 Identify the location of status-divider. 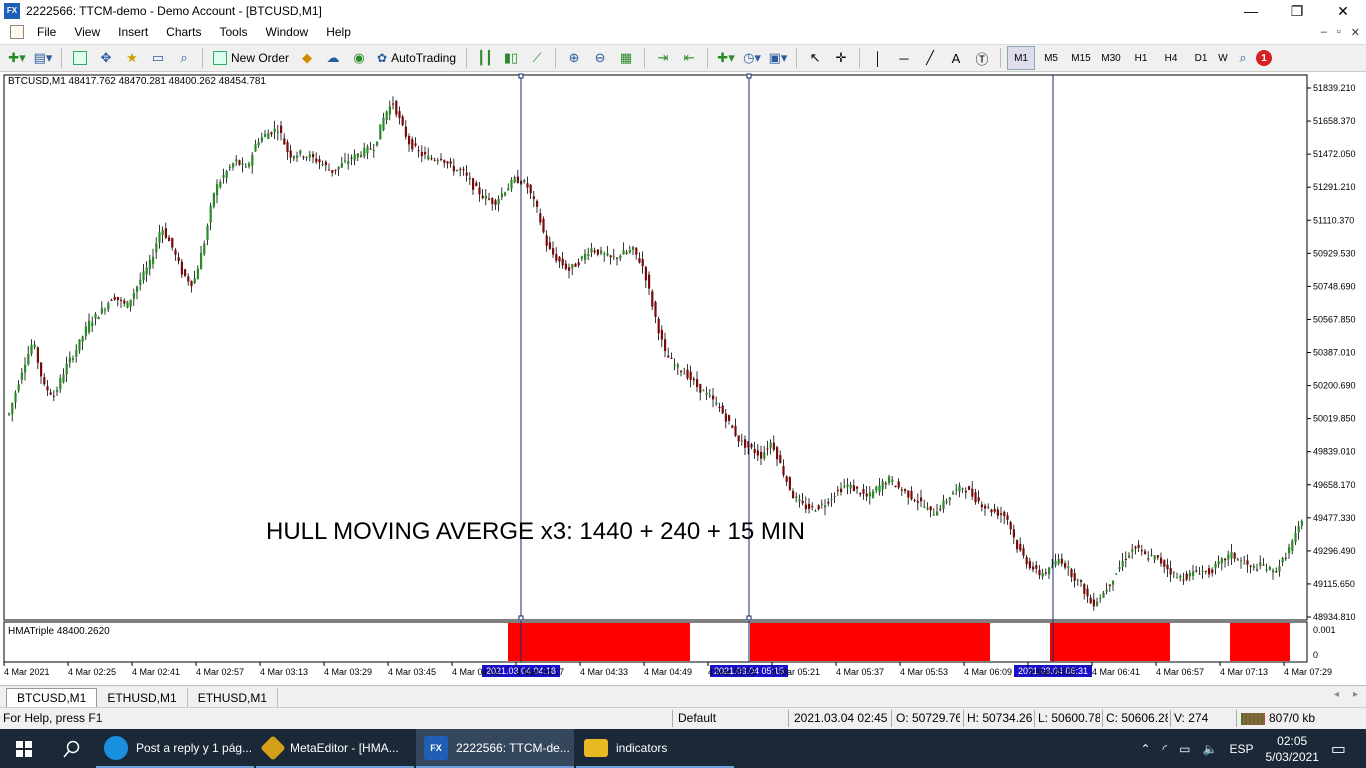
(788, 718).